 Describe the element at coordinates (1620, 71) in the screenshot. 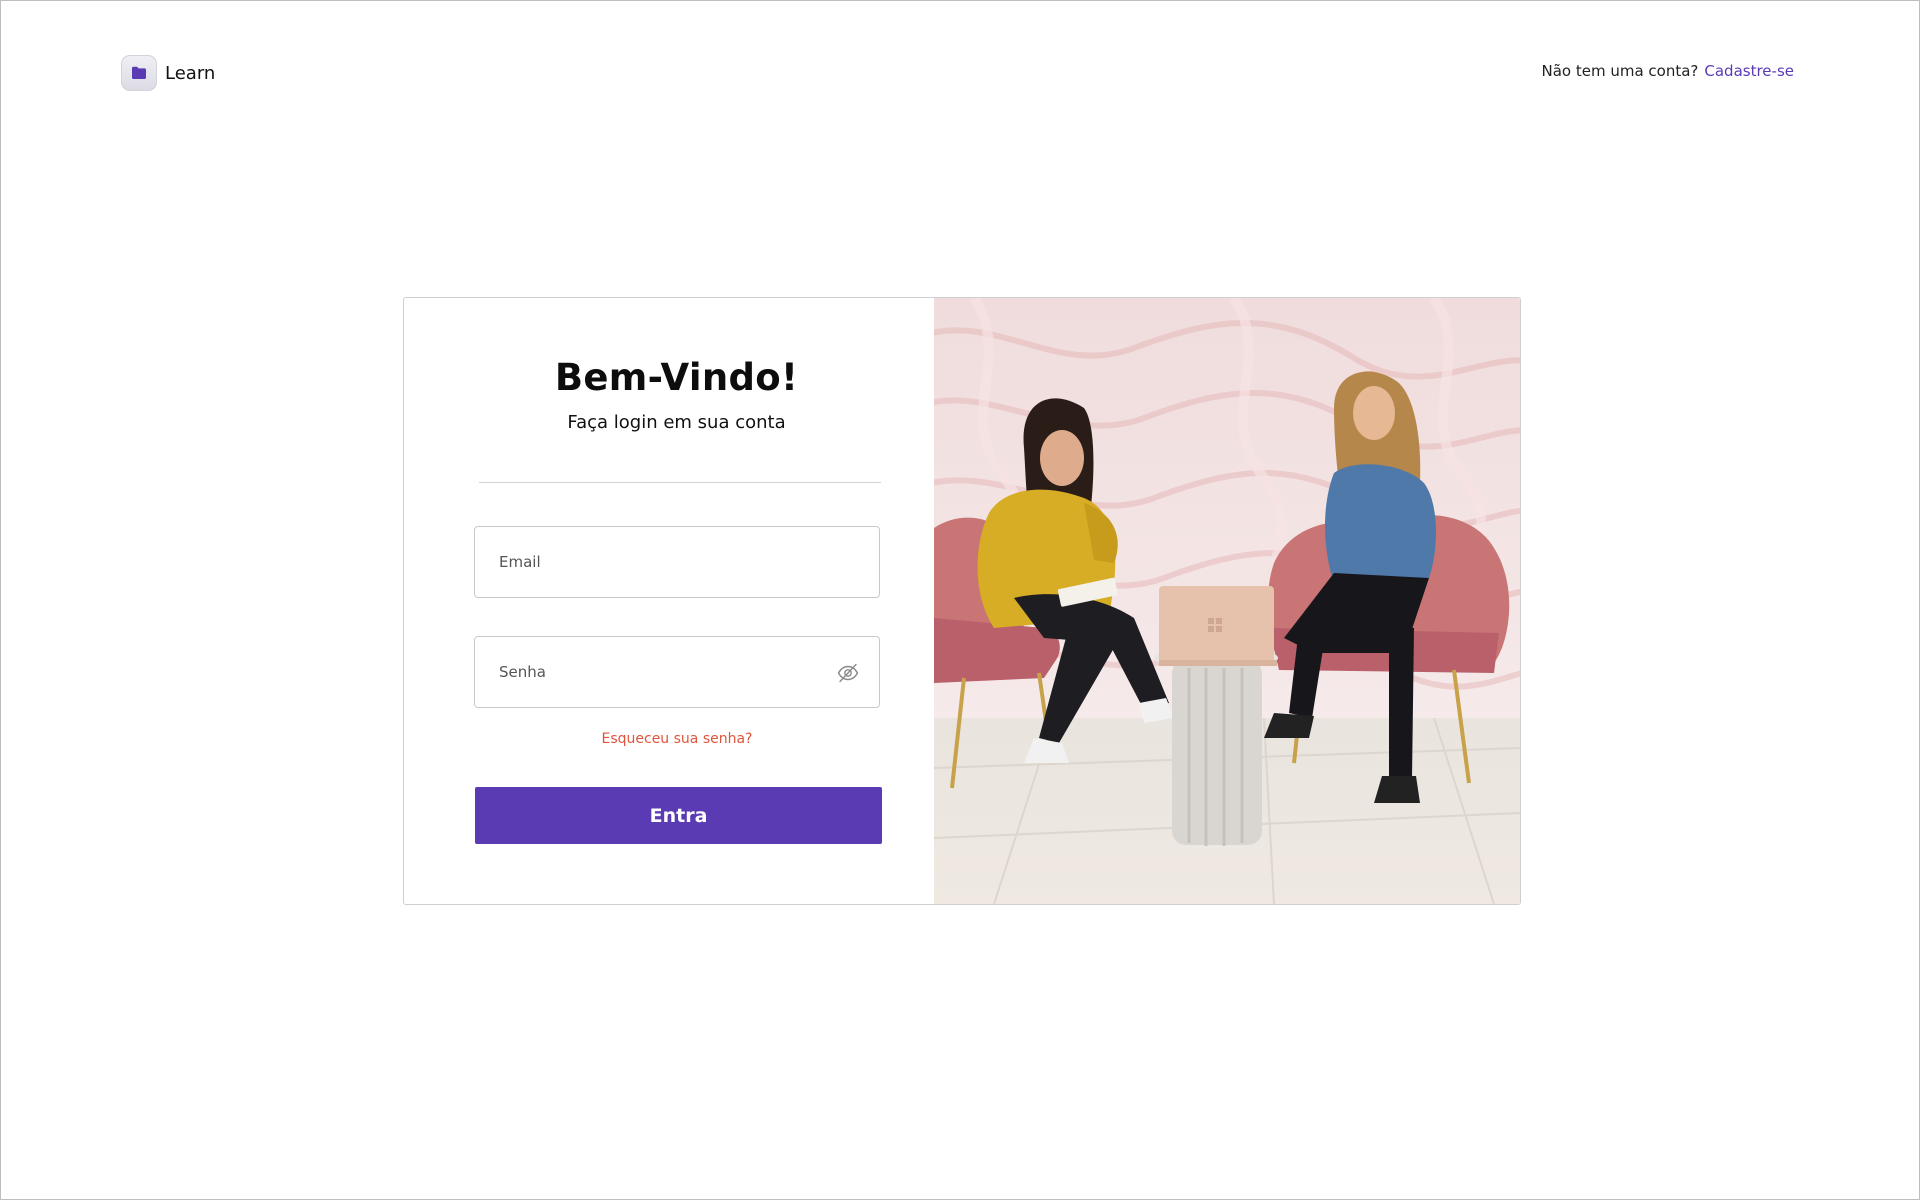

I see `signup-prompt-text: Não tem uma conta?` at that location.